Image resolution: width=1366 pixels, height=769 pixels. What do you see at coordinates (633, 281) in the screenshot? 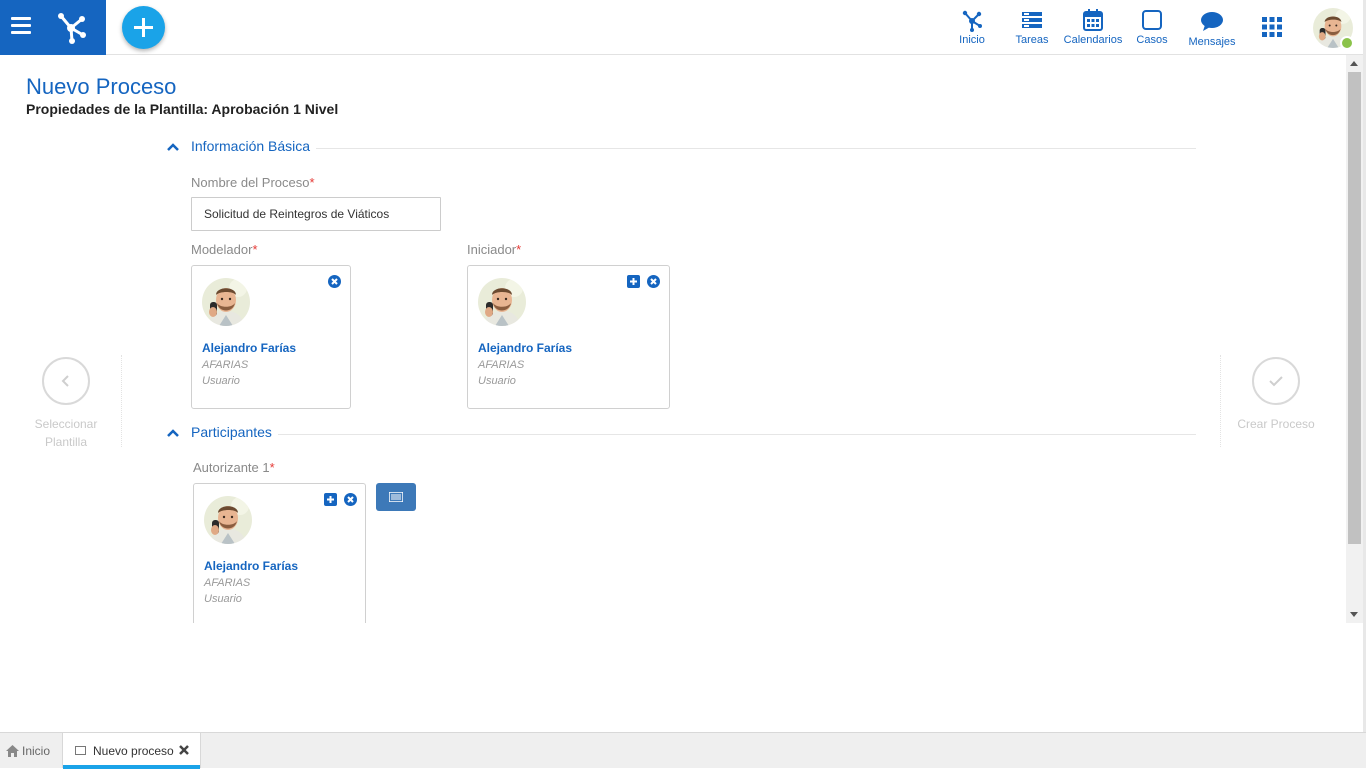
I see `add-initiator-icon` at bounding box center [633, 281].